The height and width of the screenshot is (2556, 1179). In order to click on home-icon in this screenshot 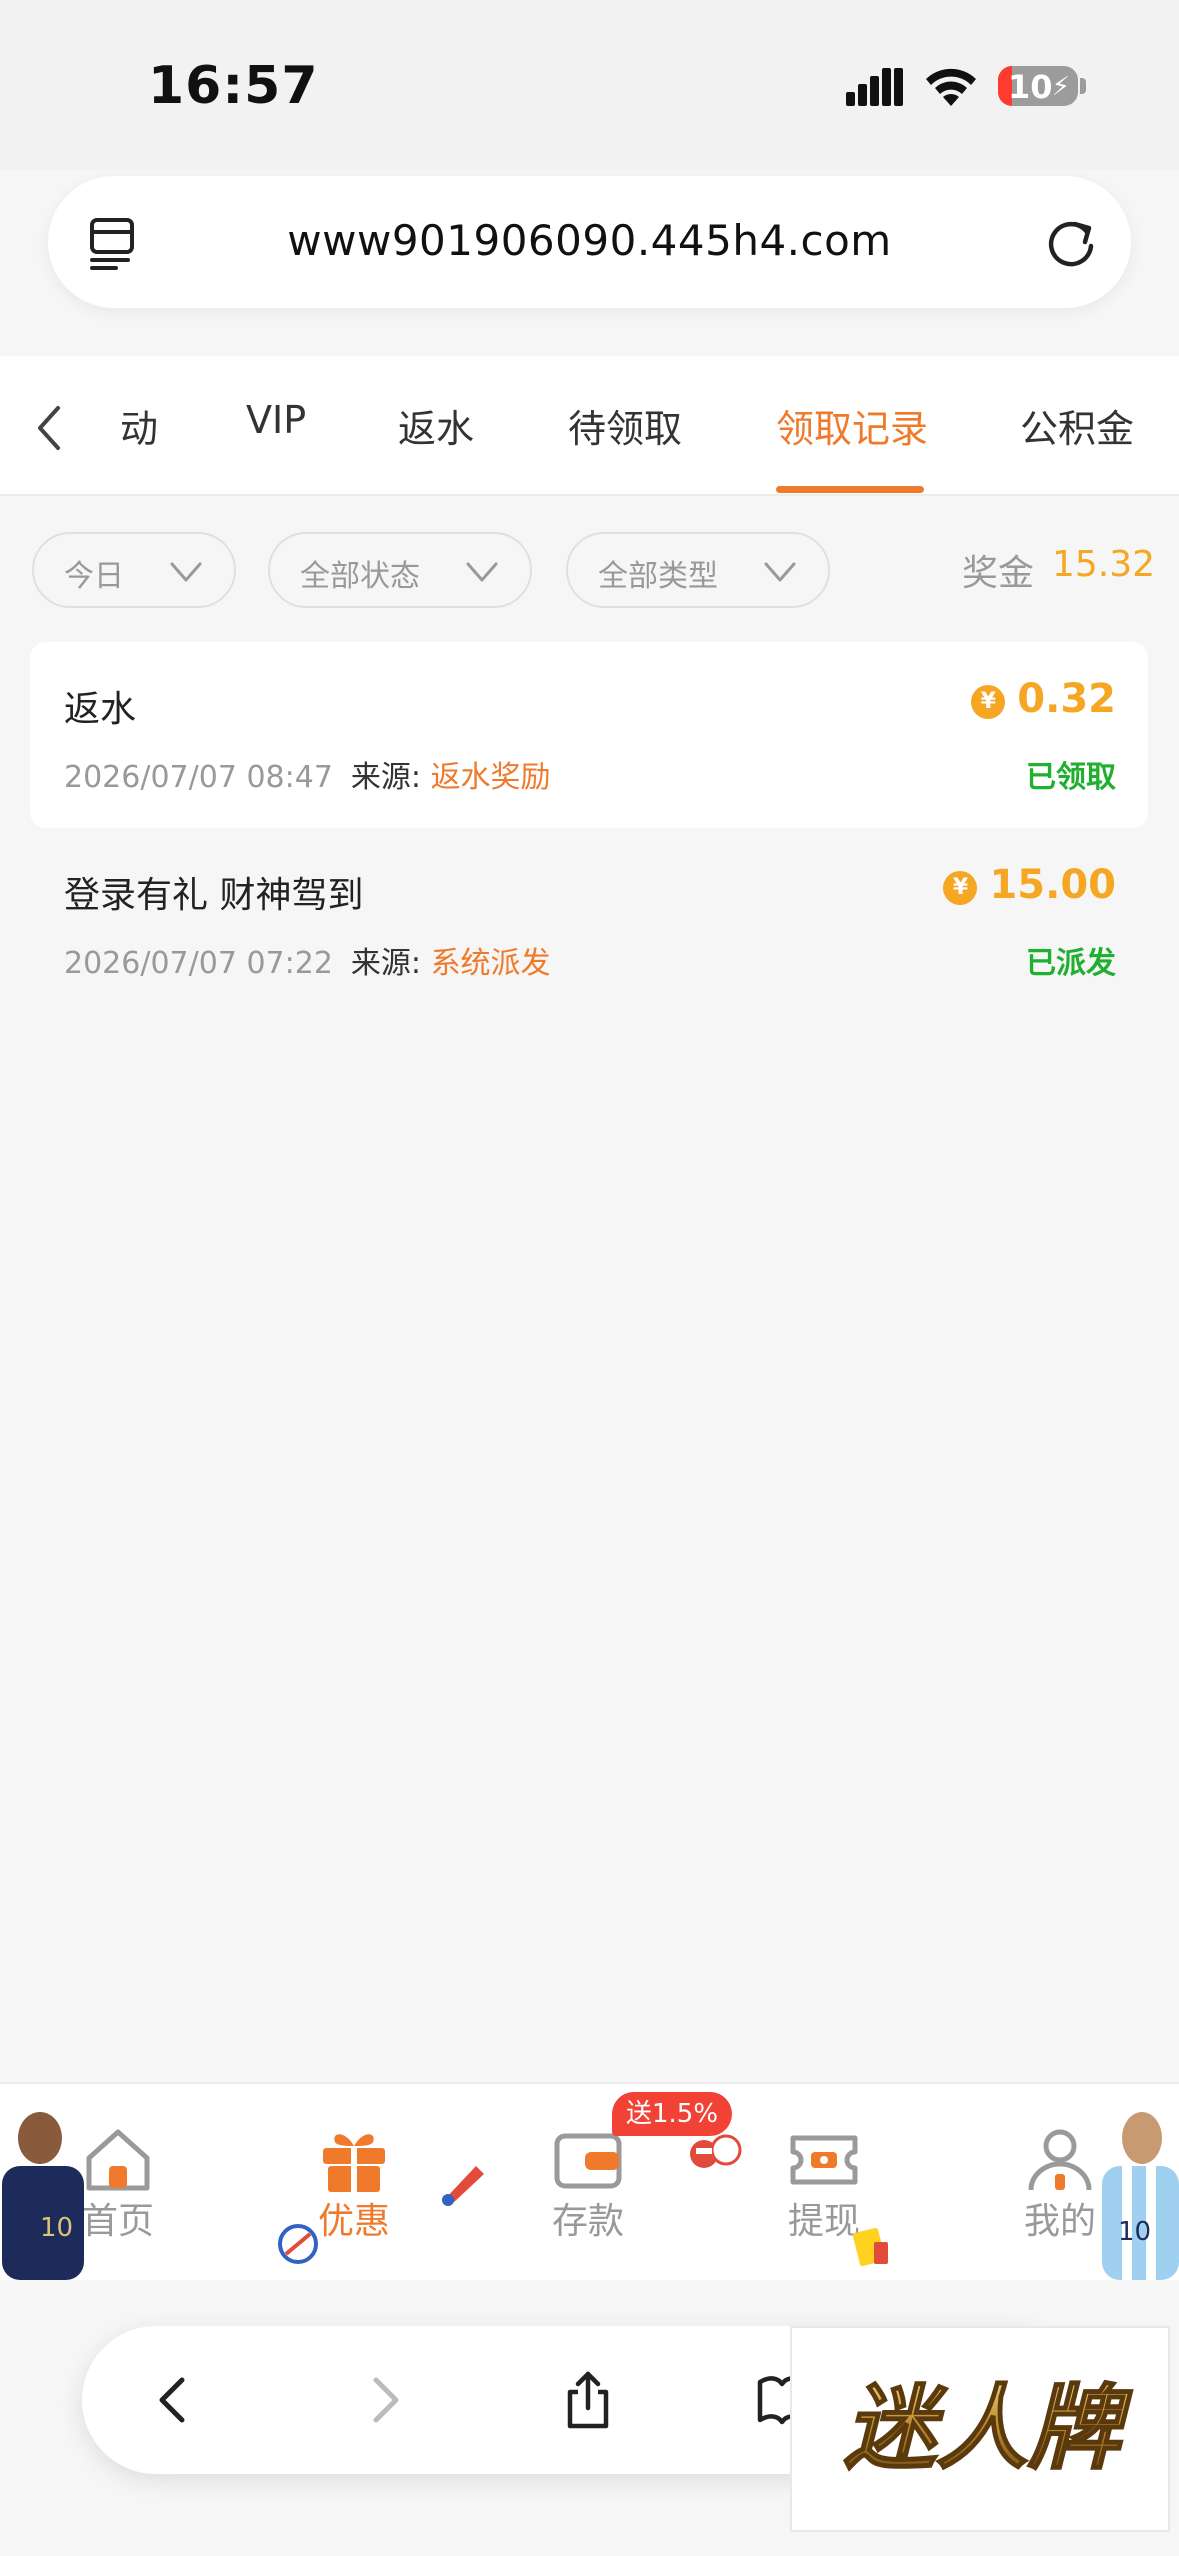, I will do `click(118, 2160)`.